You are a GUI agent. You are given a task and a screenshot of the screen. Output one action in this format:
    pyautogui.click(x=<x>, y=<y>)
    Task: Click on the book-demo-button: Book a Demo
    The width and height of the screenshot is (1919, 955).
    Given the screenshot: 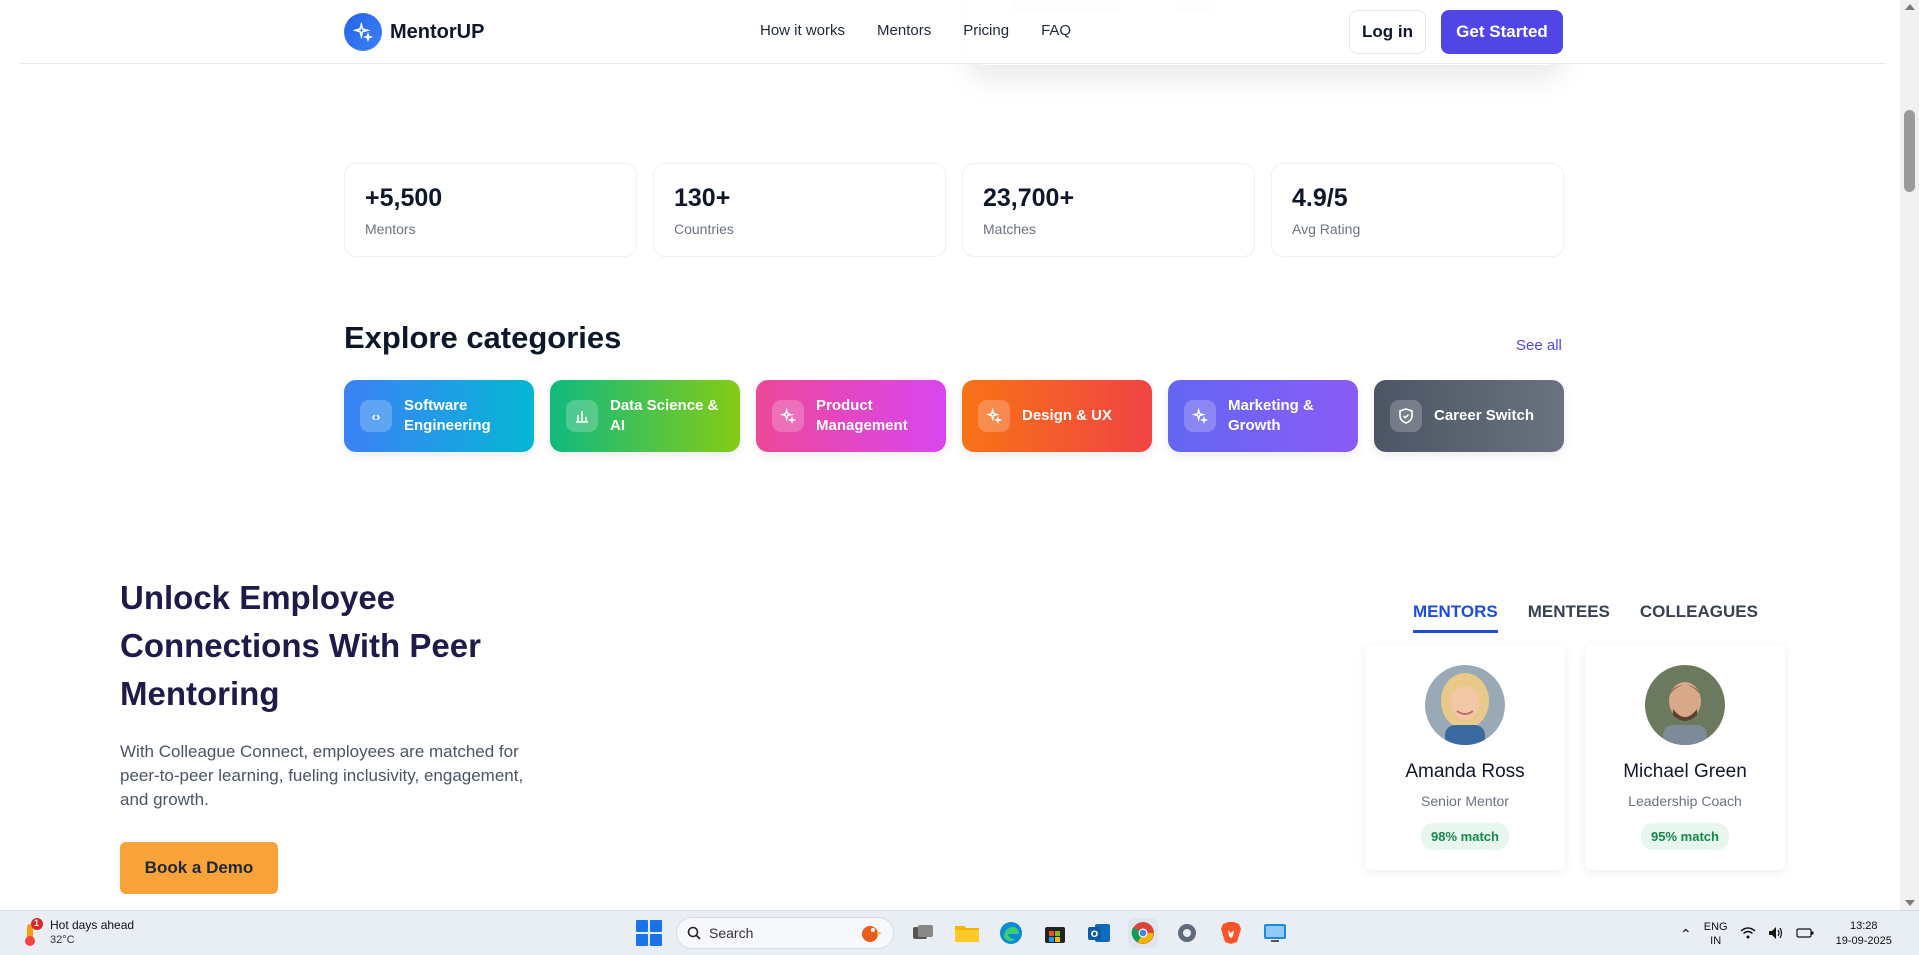 What is the action you would take?
    pyautogui.click(x=199, y=868)
    